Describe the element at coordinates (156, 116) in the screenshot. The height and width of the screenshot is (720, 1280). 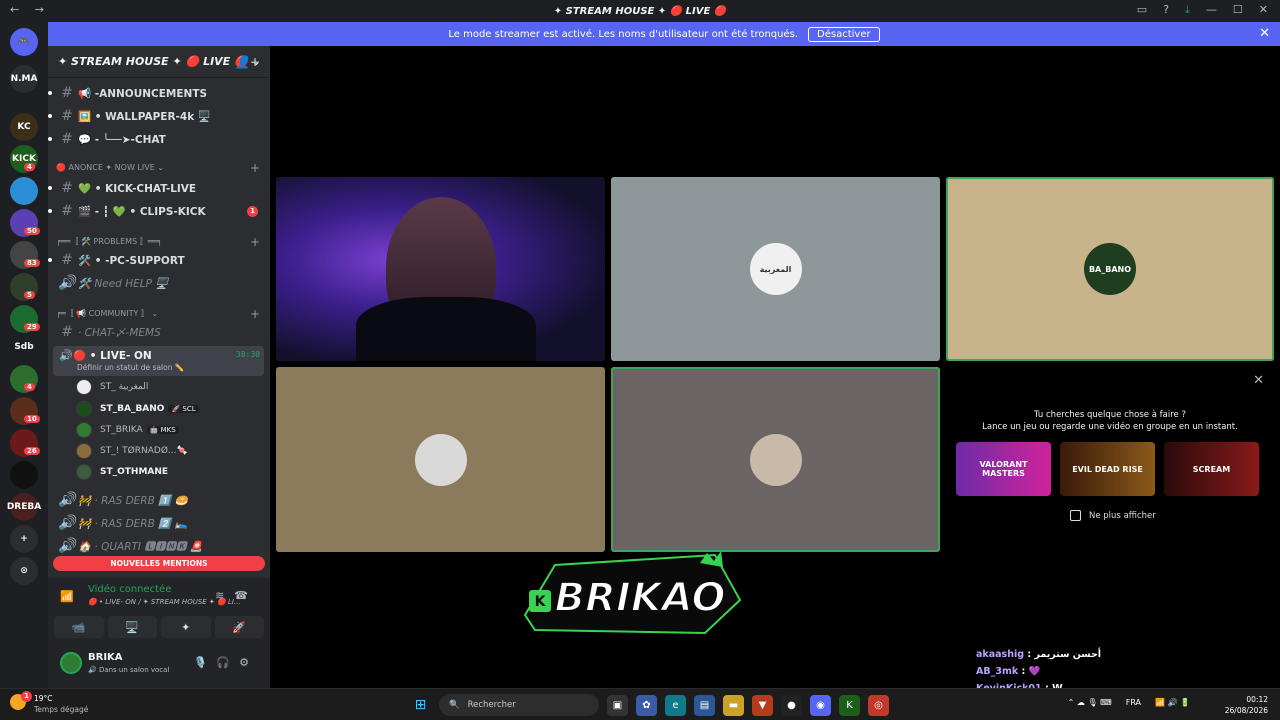
I see `channel-item: # 🖼️ • WALLPAPER-4k 🖥️` at that location.